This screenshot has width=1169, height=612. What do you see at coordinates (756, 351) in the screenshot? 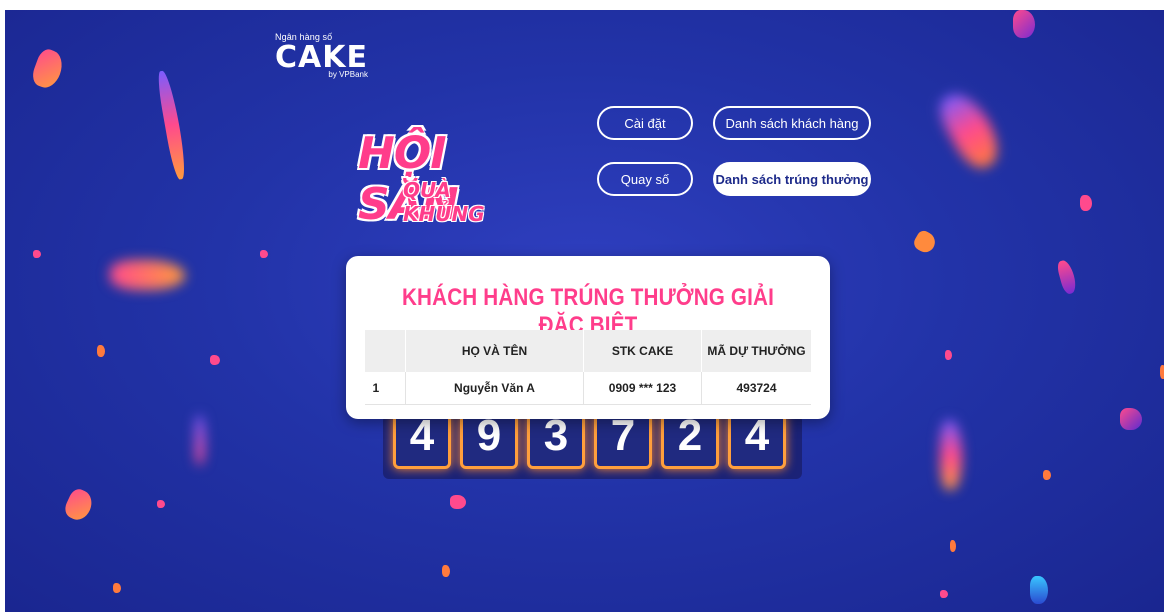
I see `column-header-code: MÃ DỰ THƯỞNG` at bounding box center [756, 351].